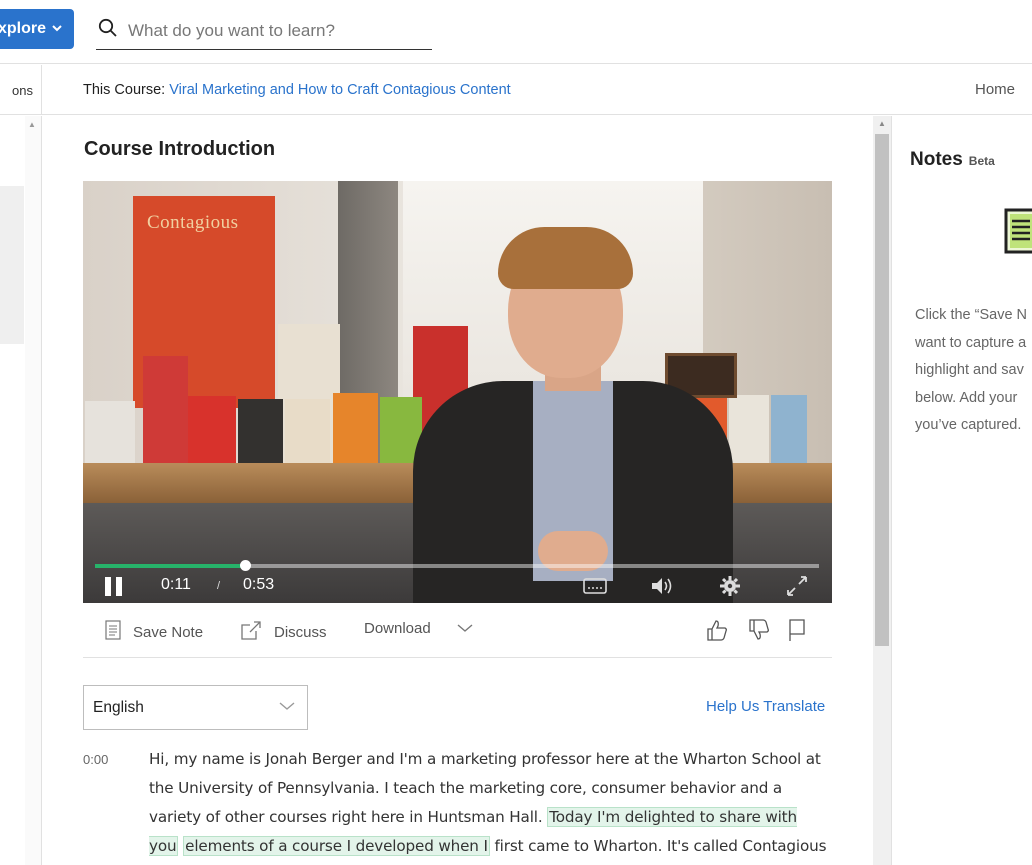  What do you see at coordinates (717, 632) in the screenshot?
I see `thumbs-up-icon` at bounding box center [717, 632].